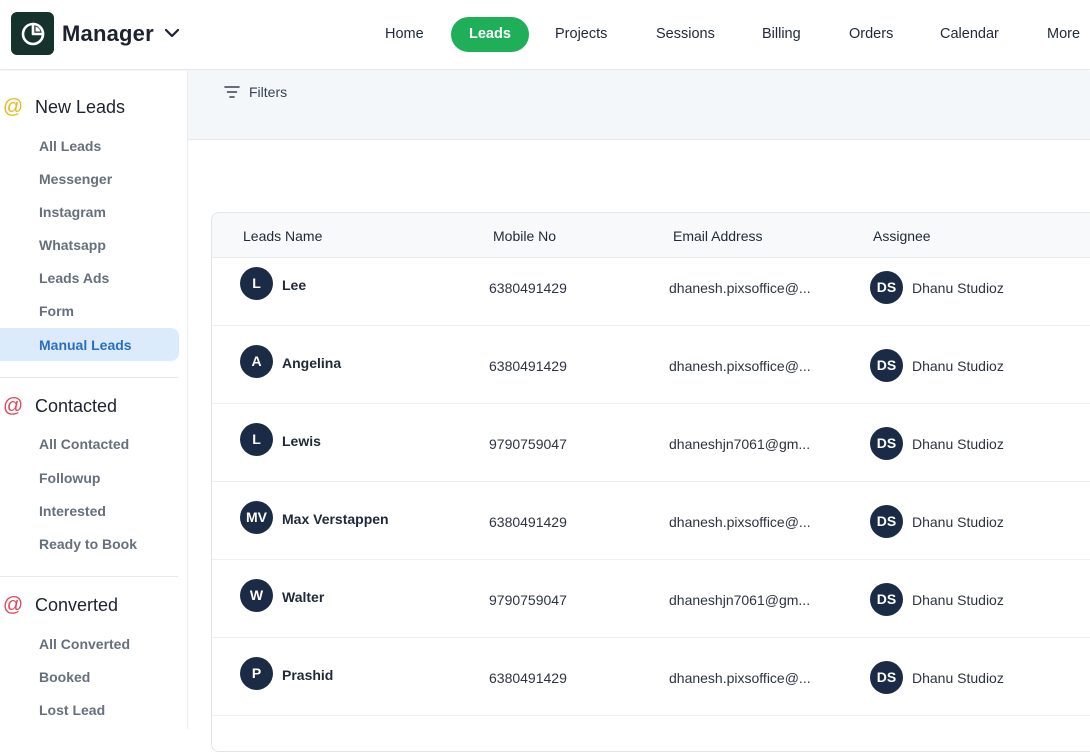 The width and height of the screenshot is (1090, 752). What do you see at coordinates (335, 519) in the screenshot?
I see `lead-name: Max Verstappen` at bounding box center [335, 519].